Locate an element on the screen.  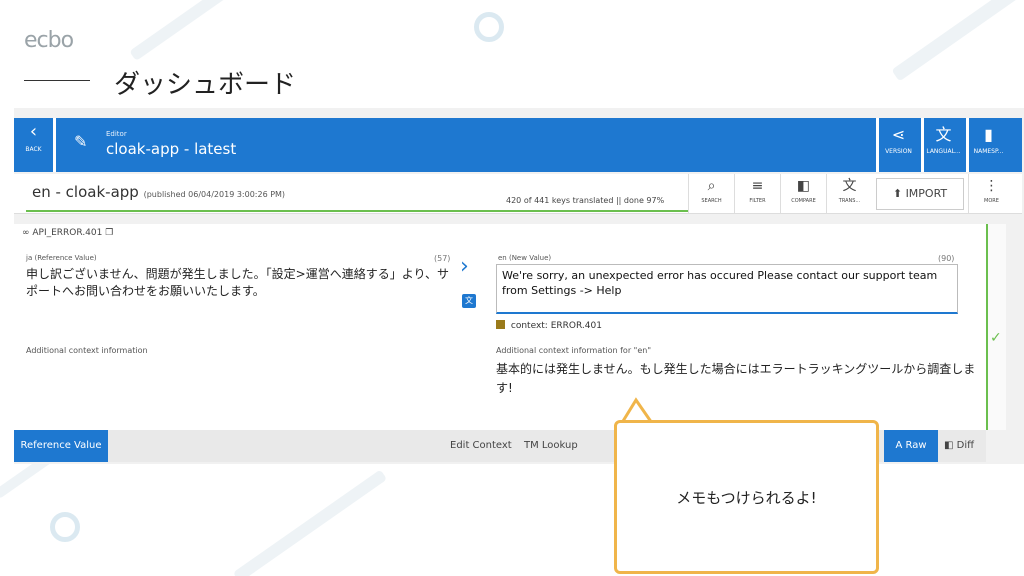
raw-button: A Raw is located at coordinates (911, 446).